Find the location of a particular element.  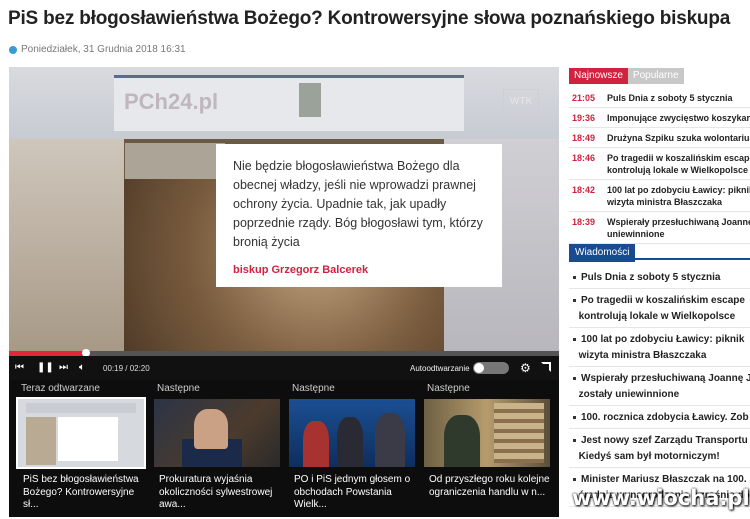

autoplay-toggle is located at coordinates (491, 368).